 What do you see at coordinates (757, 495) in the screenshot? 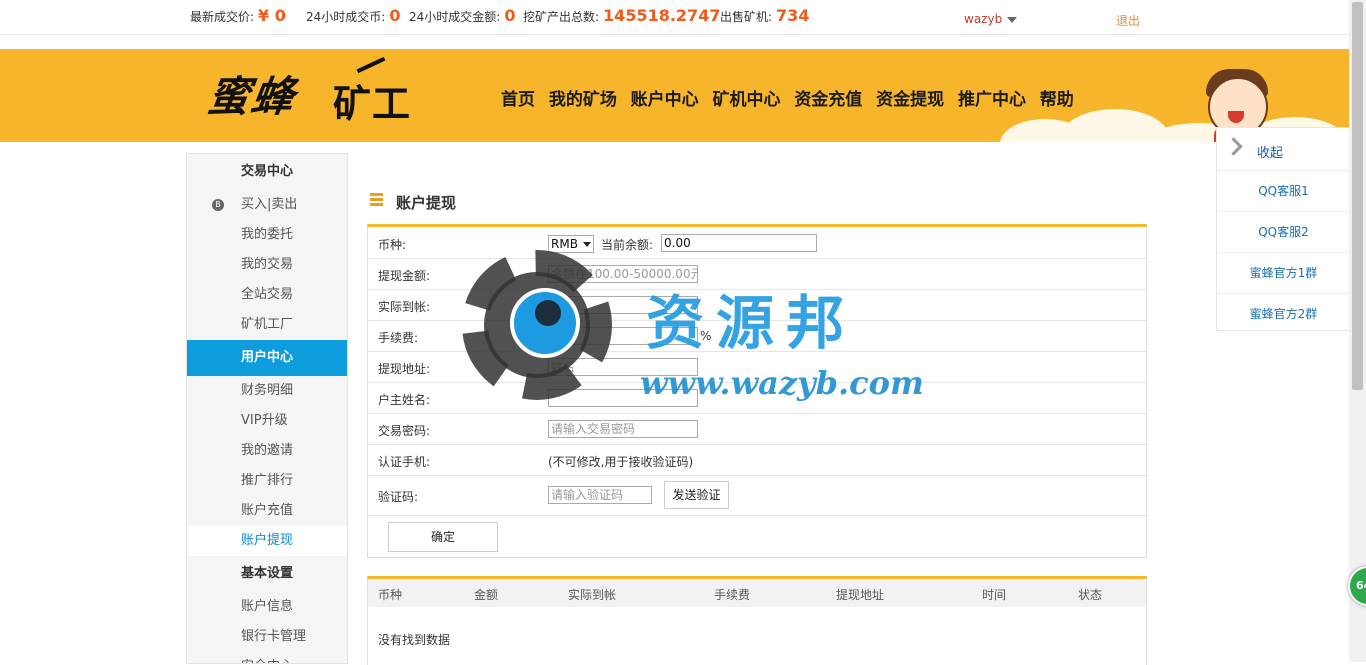
I see `row-code: 验证码: 请输入验证码 发送验证` at bounding box center [757, 495].